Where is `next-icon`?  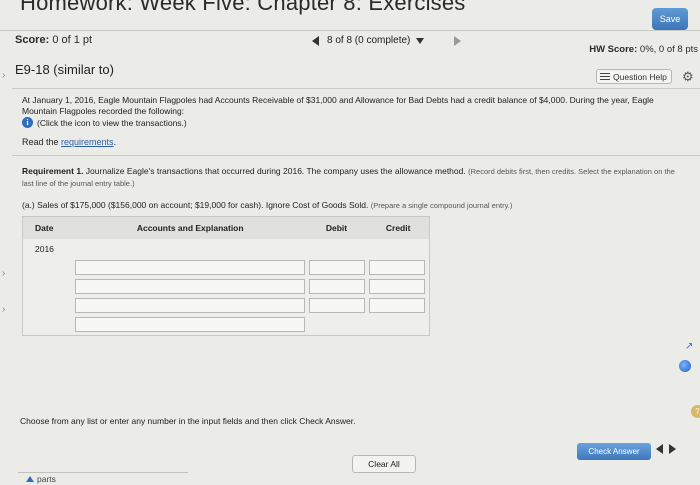 next-icon is located at coordinates (672, 449).